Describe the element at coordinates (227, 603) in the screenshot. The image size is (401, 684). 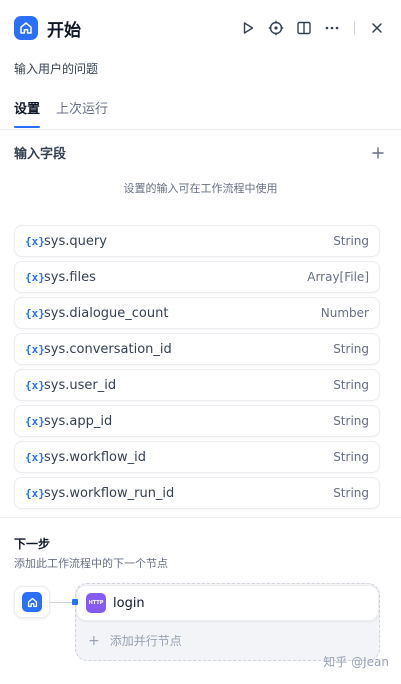
I see `next-node-login: HTTP login` at that location.